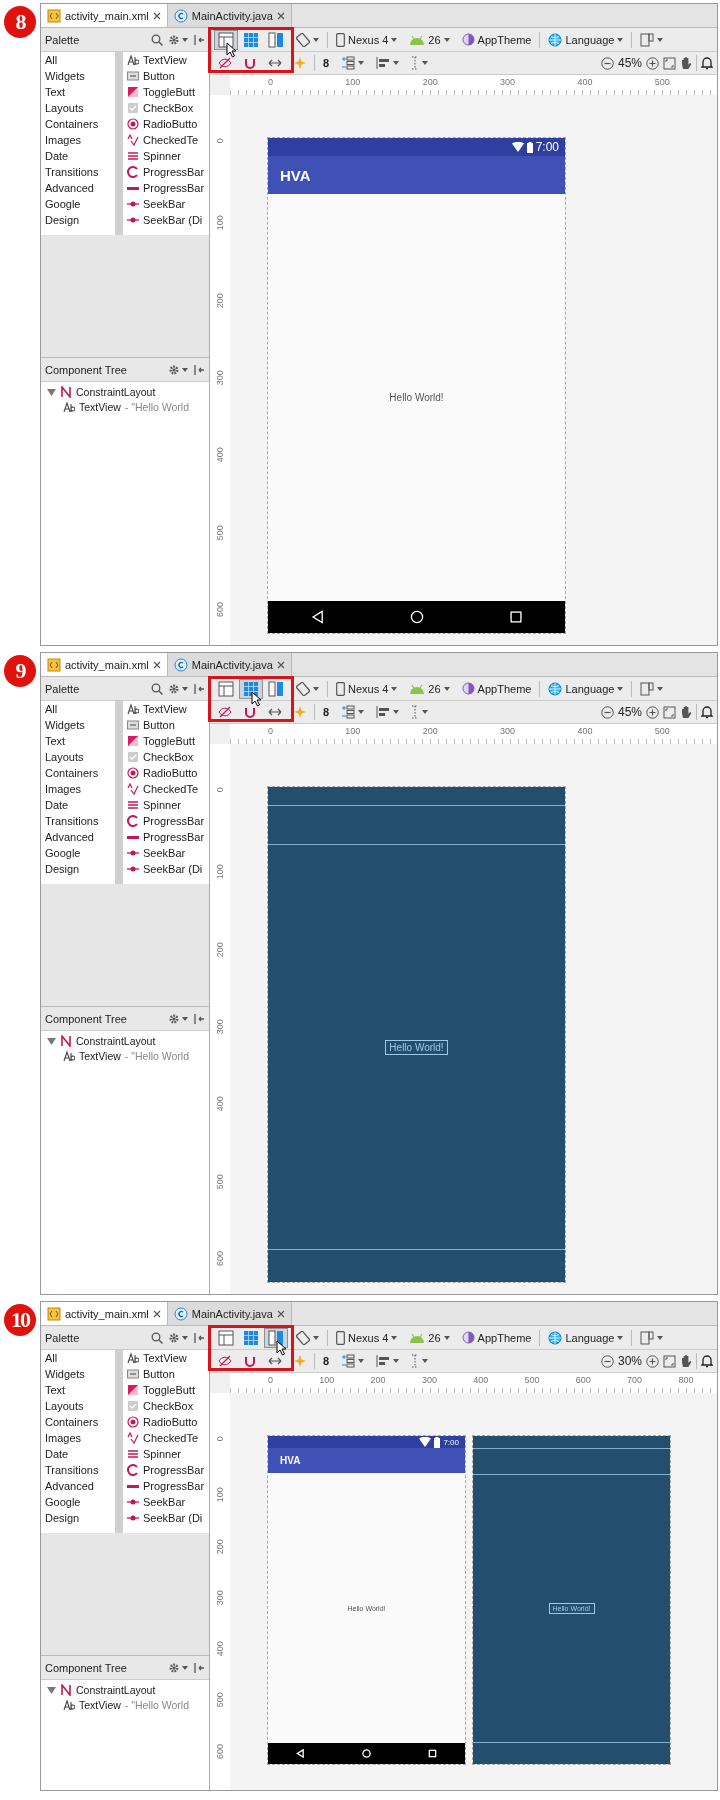  What do you see at coordinates (432, 1753) in the screenshot?
I see `recents-icon` at bounding box center [432, 1753].